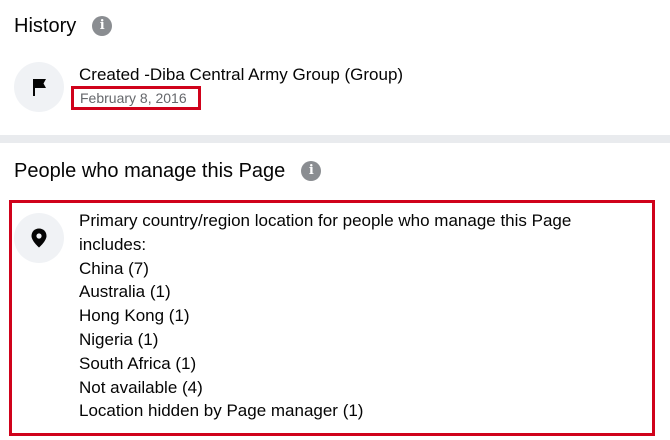  What do you see at coordinates (335, 139) in the screenshot?
I see `section-divider` at bounding box center [335, 139].